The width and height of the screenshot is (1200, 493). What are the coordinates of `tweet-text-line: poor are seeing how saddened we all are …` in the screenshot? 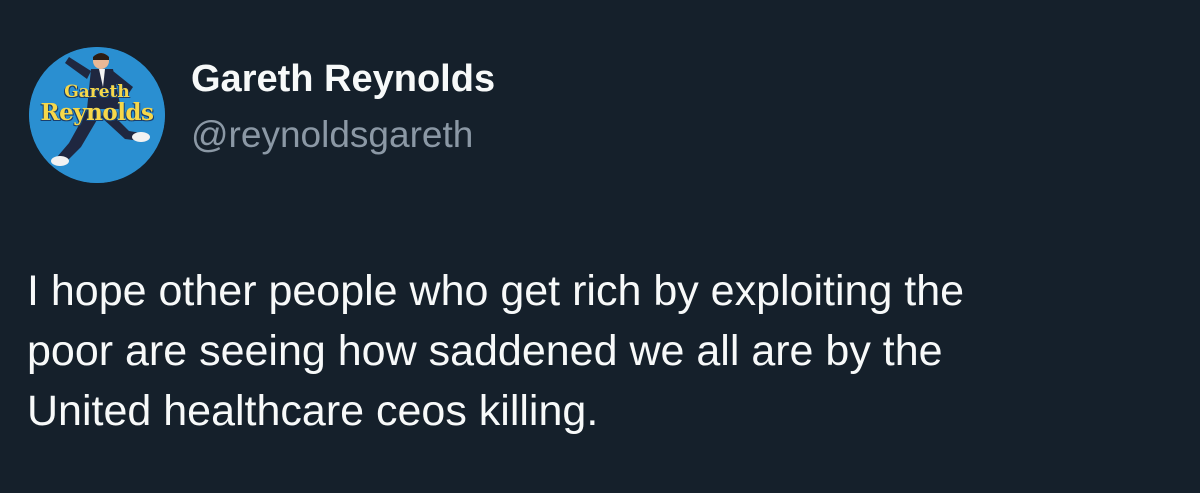 It's located at (485, 351).